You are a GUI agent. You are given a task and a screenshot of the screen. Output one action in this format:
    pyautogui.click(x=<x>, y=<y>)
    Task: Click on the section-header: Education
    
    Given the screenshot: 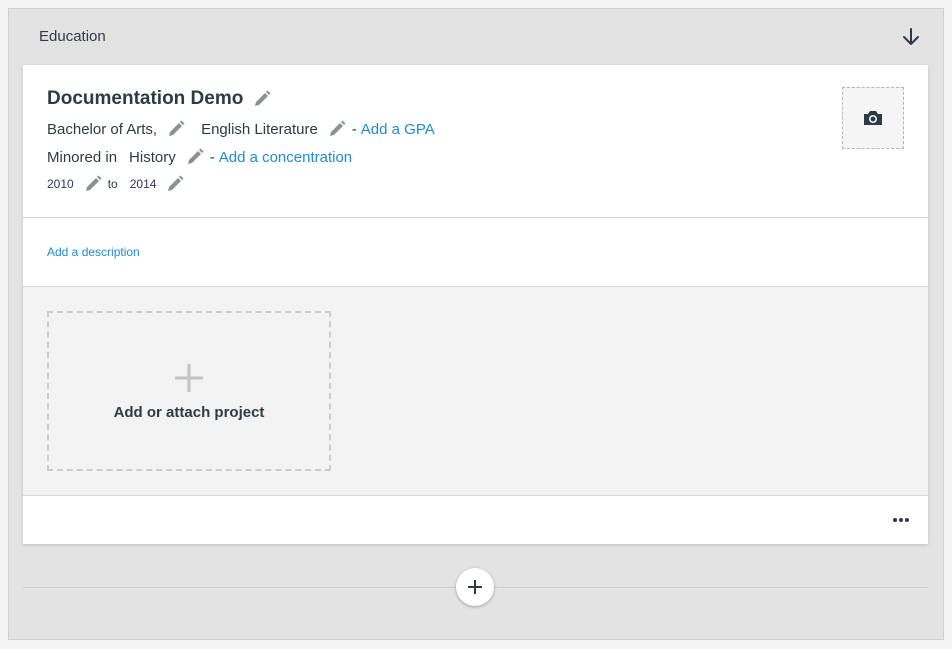 What is the action you would take?
    pyautogui.click(x=476, y=37)
    